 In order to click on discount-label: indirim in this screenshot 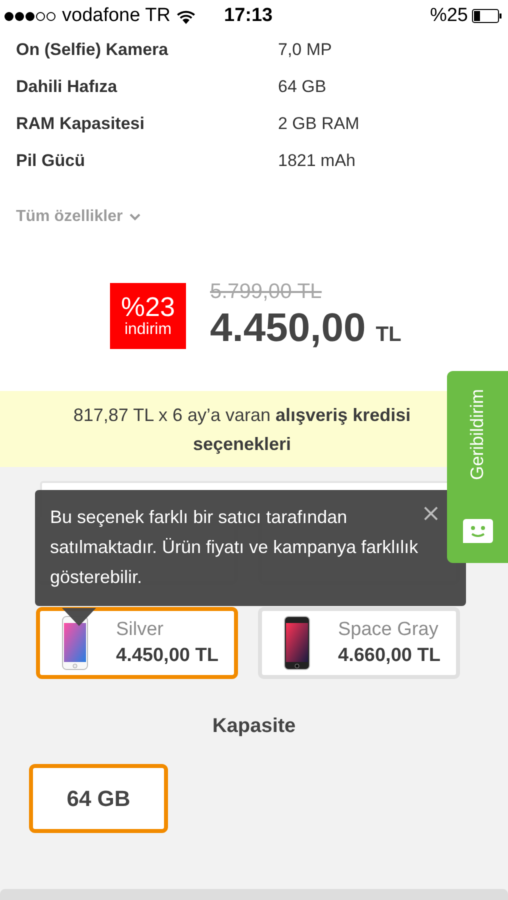, I will do `click(148, 329)`.